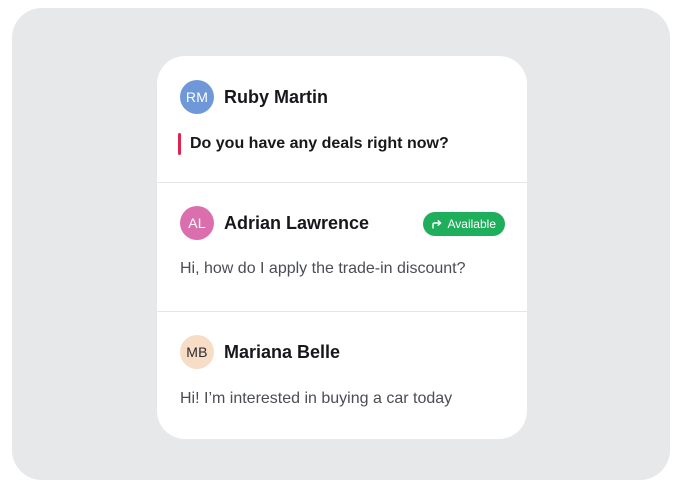 The width and height of the screenshot is (675, 483). I want to click on conversation-header: RM Ruby Martin, so click(254, 97).